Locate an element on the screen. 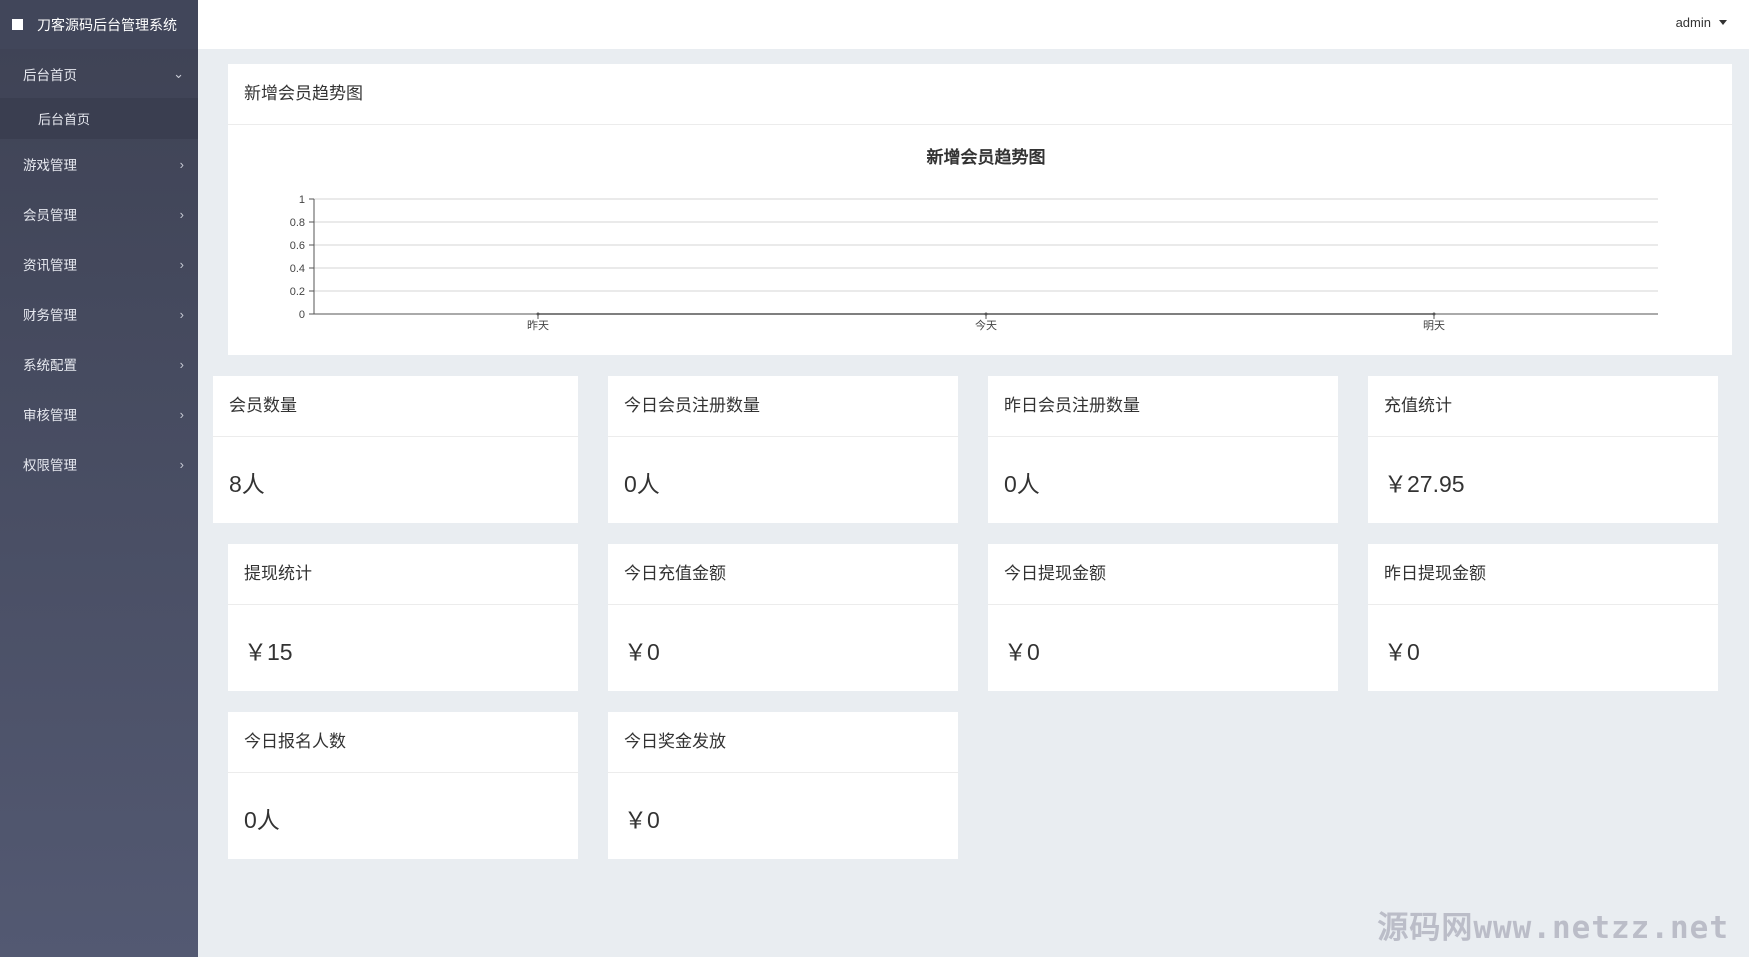 This screenshot has width=1749, height=957. sidebar-item-label: 会员管理 is located at coordinates (50, 215).